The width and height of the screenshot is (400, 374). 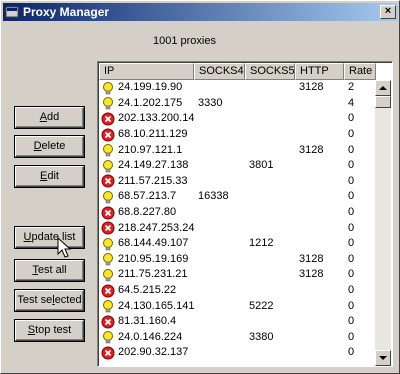 I want to click on cell-ip: 202.133.200.146, so click(x=146, y=118).